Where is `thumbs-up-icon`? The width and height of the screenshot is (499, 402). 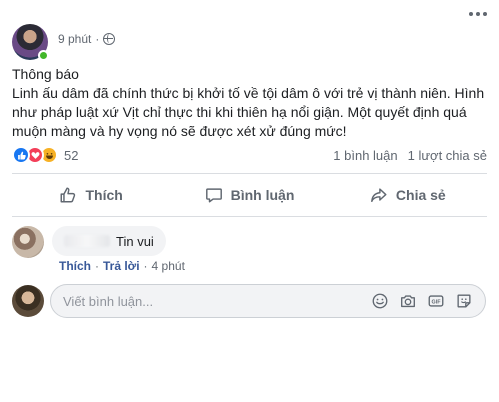 thumbs-up-icon is located at coordinates (68, 195).